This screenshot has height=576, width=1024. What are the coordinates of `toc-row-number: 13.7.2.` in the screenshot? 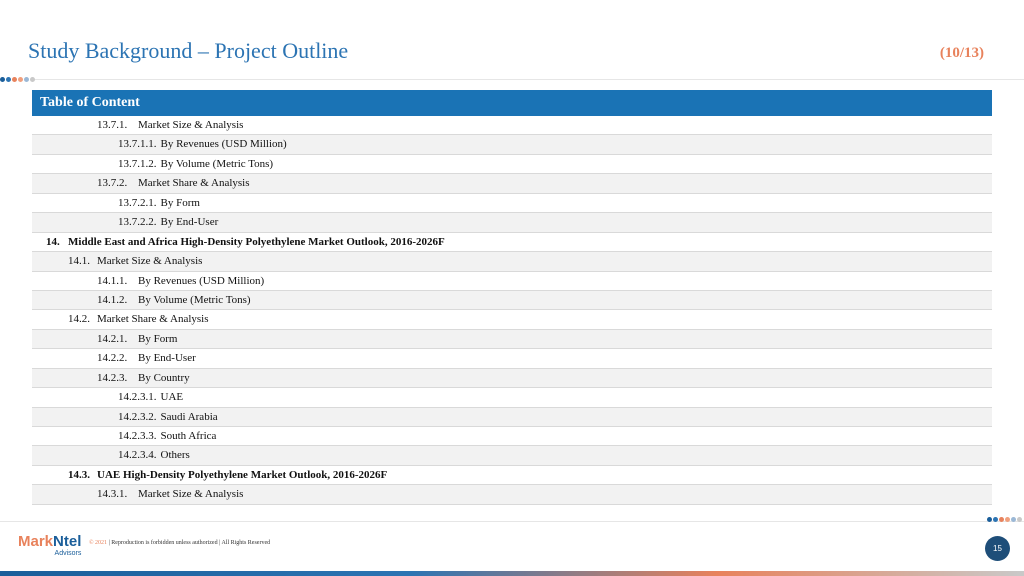 It's located at (112, 183).